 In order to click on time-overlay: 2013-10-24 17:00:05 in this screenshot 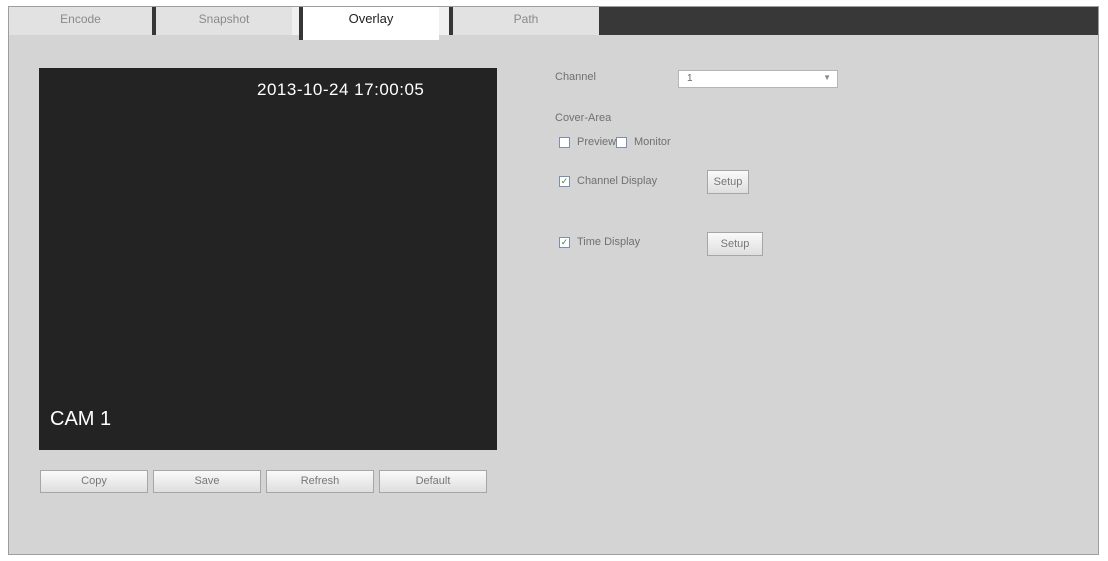, I will do `click(340, 90)`.